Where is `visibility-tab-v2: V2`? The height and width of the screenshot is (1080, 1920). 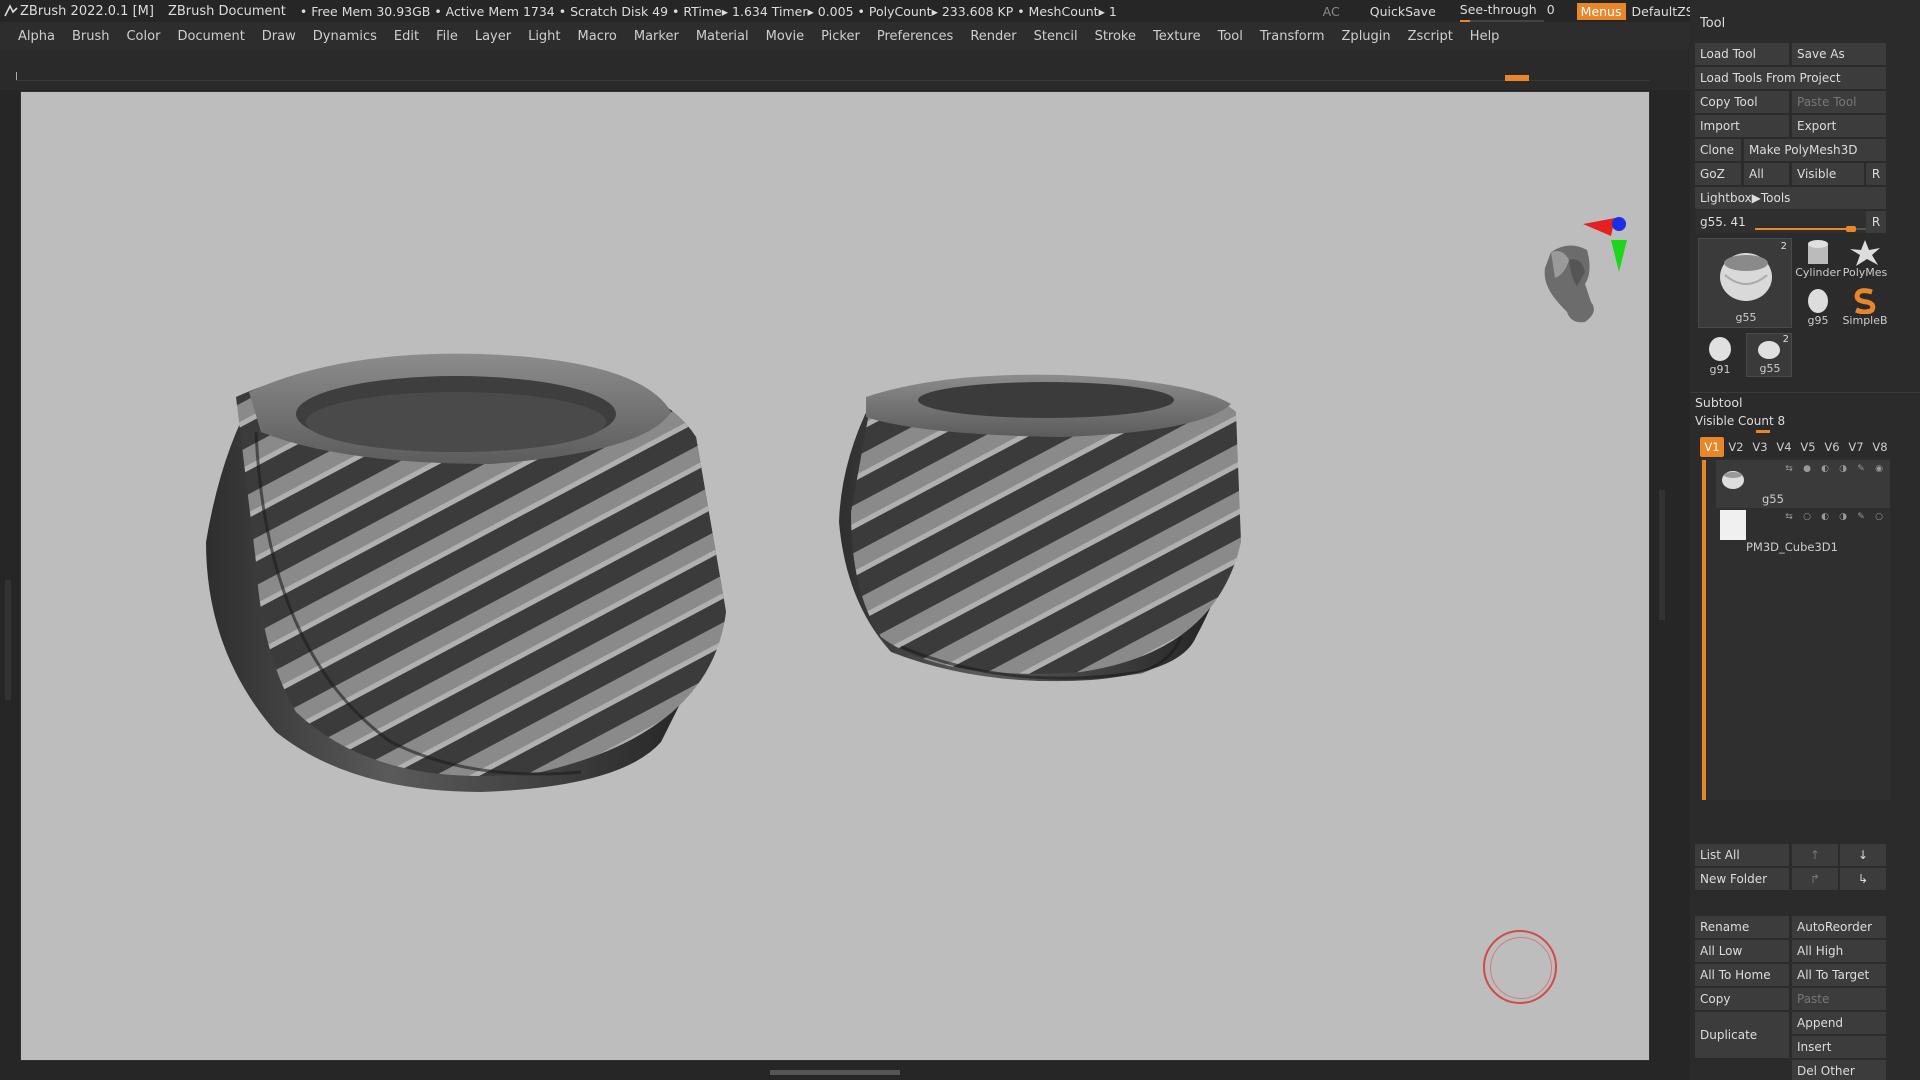
visibility-tab-v2: V2 is located at coordinates (1736, 447).